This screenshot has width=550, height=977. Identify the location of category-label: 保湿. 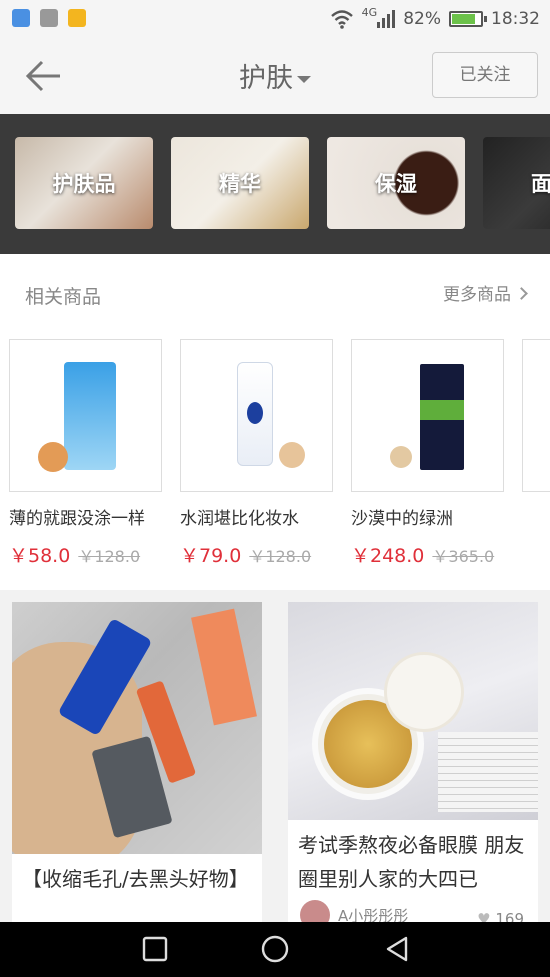
(396, 184).